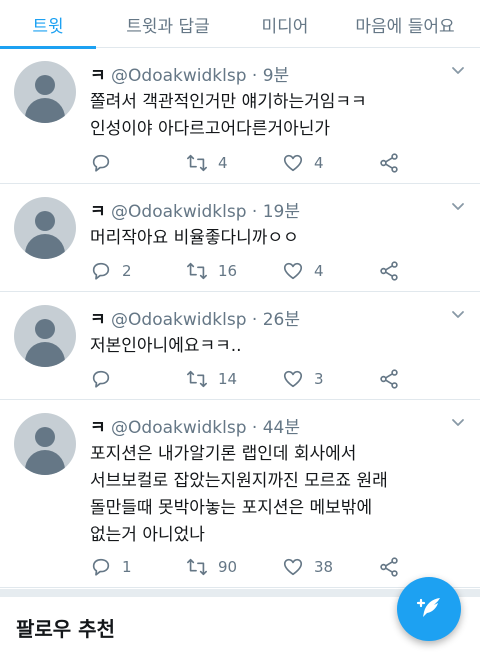 The height and width of the screenshot is (664, 480). I want to click on profile-tabs: 트윗 트윗과 답글 미디어 마음에 들어요, so click(240, 24).